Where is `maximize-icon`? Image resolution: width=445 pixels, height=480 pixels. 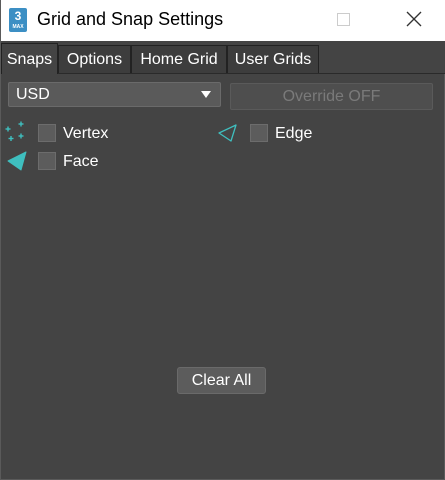 maximize-icon is located at coordinates (343, 19).